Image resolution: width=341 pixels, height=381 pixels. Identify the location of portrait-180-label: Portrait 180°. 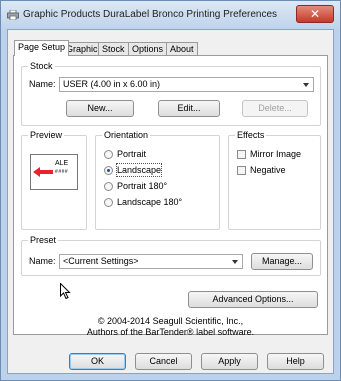
(142, 186).